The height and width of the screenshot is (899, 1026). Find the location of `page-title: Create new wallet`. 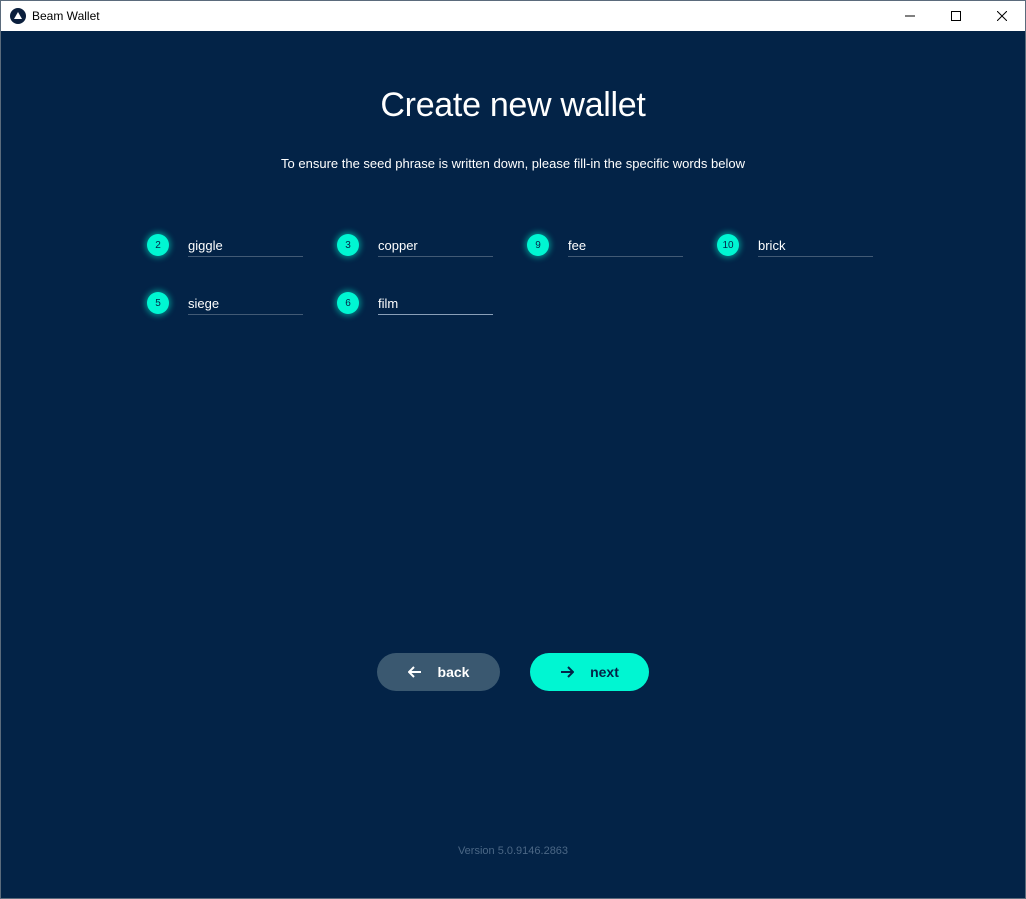

page-title: Create new wallet is located at coordinates (513, 105).